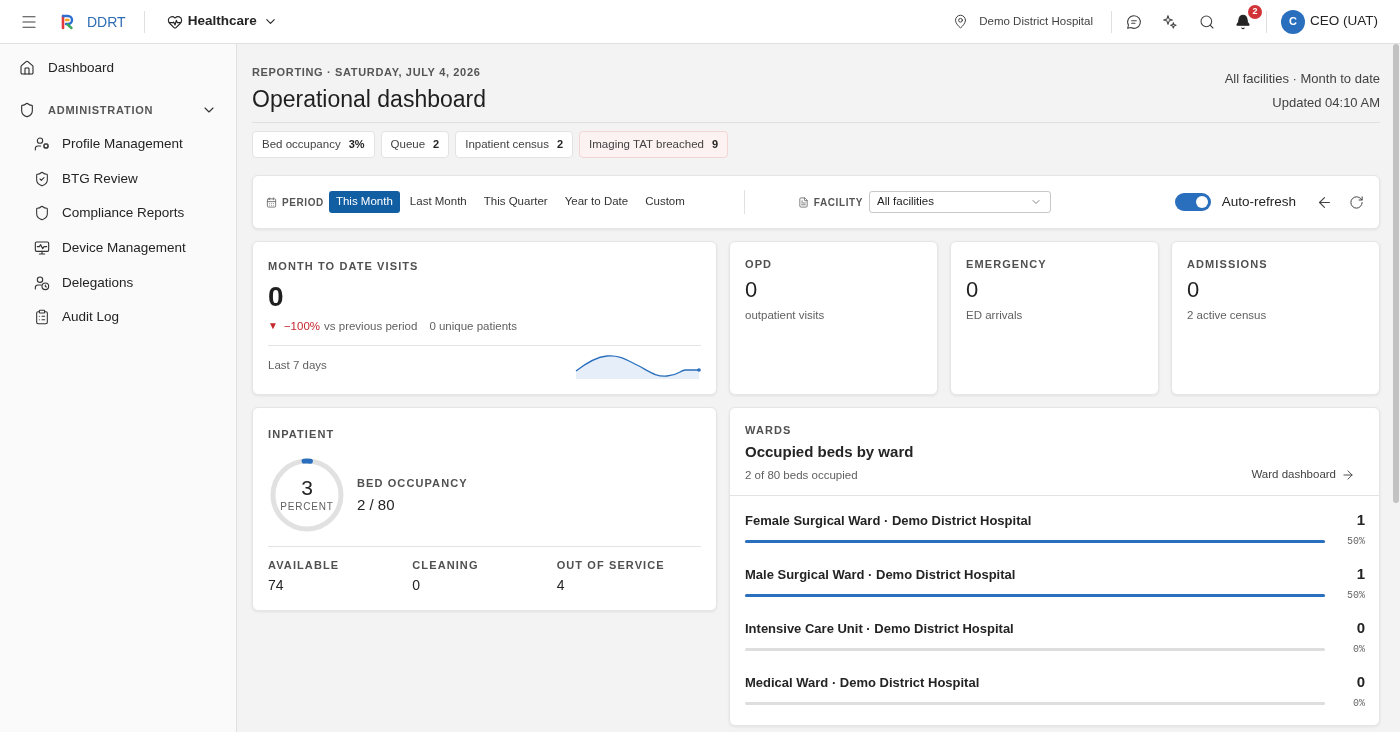  Describe the element at coordinates (1302, 79) in the screenshot. I see `scope-text: All facilities · Month to date` at that location.